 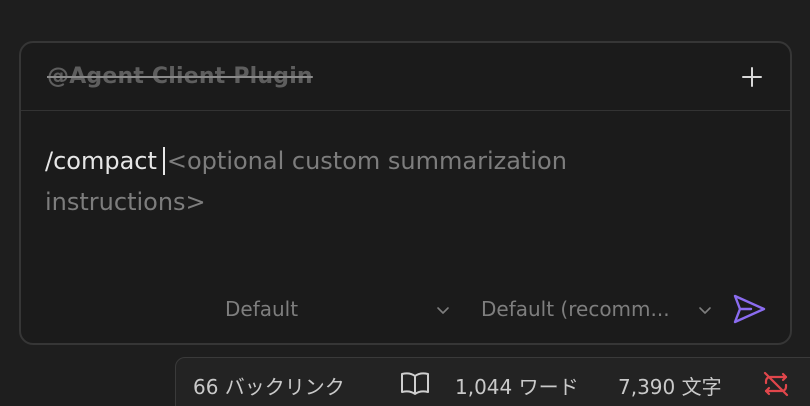 I want to click on status-bar: 66 バックリンク 1,044 ワード 7,390 文字, so click(x=492, y=381).